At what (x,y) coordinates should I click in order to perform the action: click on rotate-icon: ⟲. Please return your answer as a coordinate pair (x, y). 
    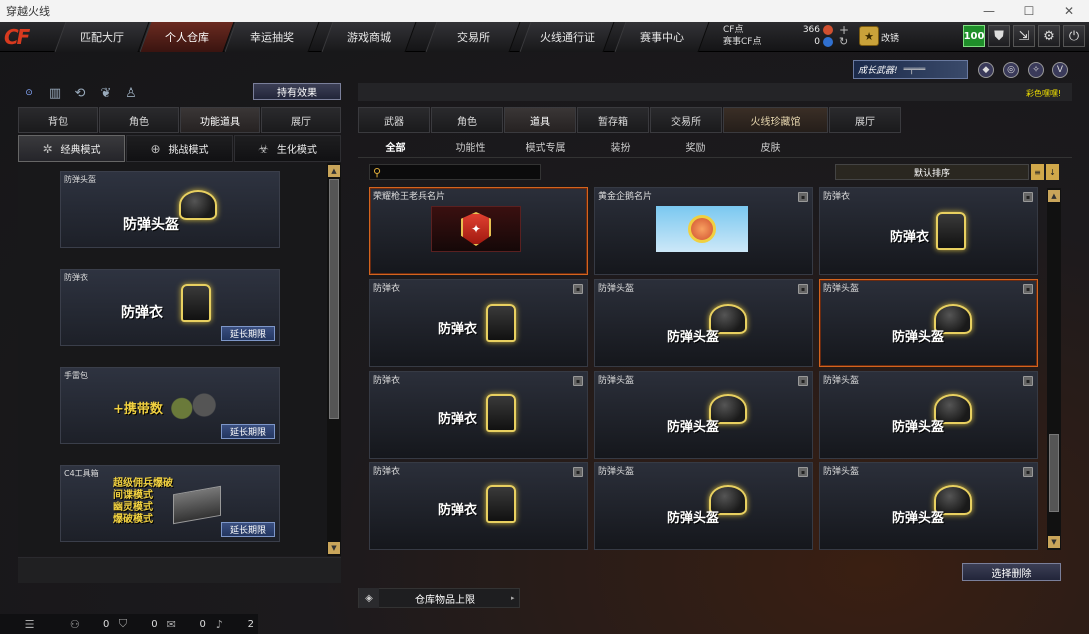
    Looking at the image, I should click on (80, 93).